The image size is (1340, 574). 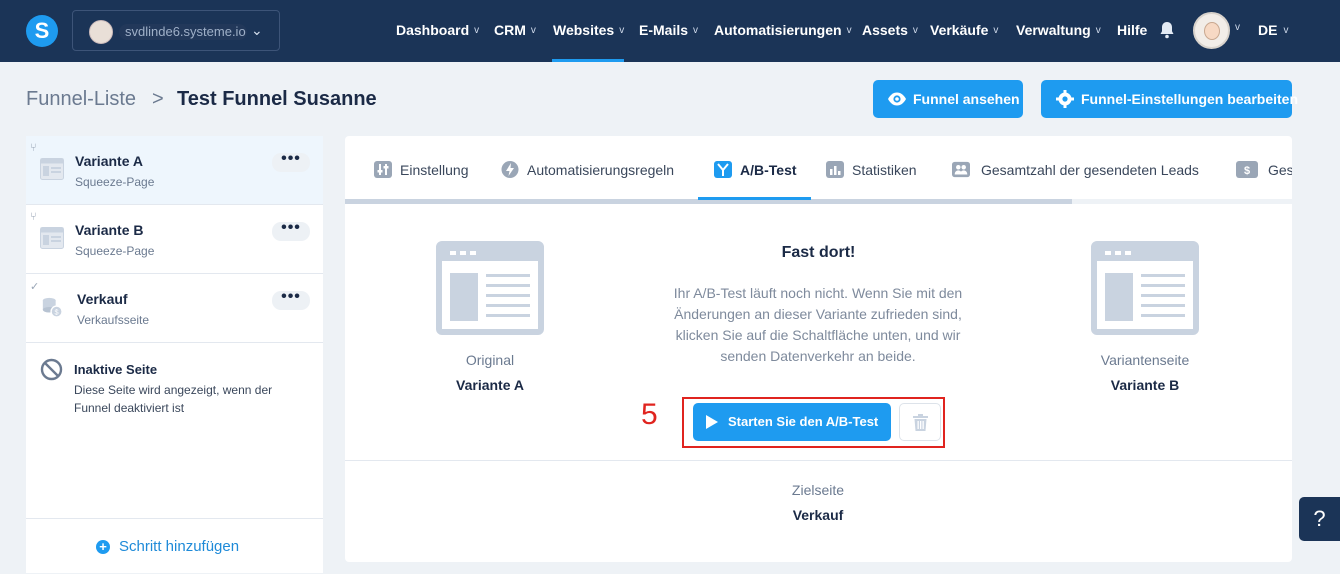 I want to click on active-tab-indicator, so click(x=754, y=198).